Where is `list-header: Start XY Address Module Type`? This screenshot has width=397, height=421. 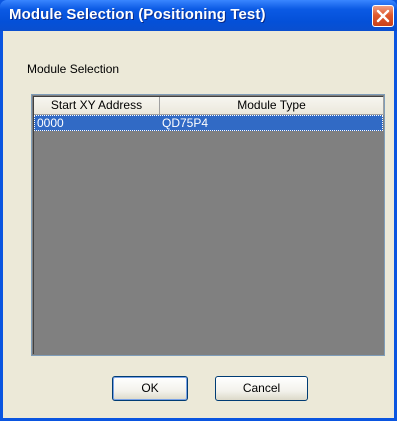 list-header: Start XY Address Module Type is located at coordinates (209, 106).